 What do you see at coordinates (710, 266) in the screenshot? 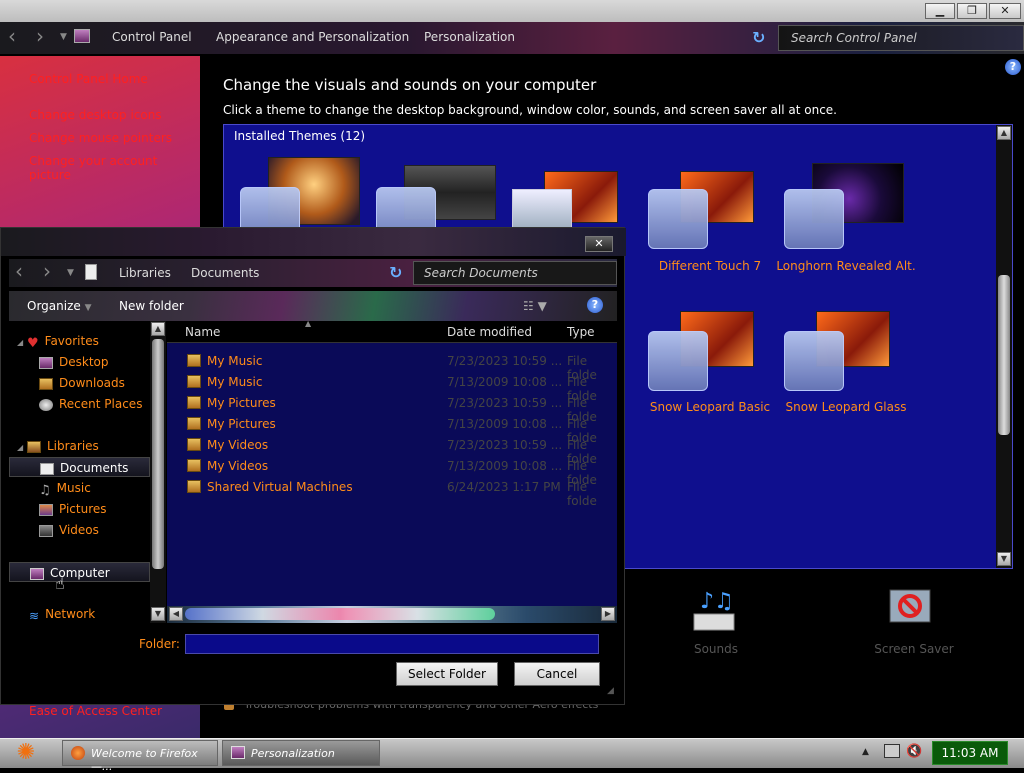
I see `theme-label-different-touch-7: Different Touch 7` at bounding box center [710, 266].